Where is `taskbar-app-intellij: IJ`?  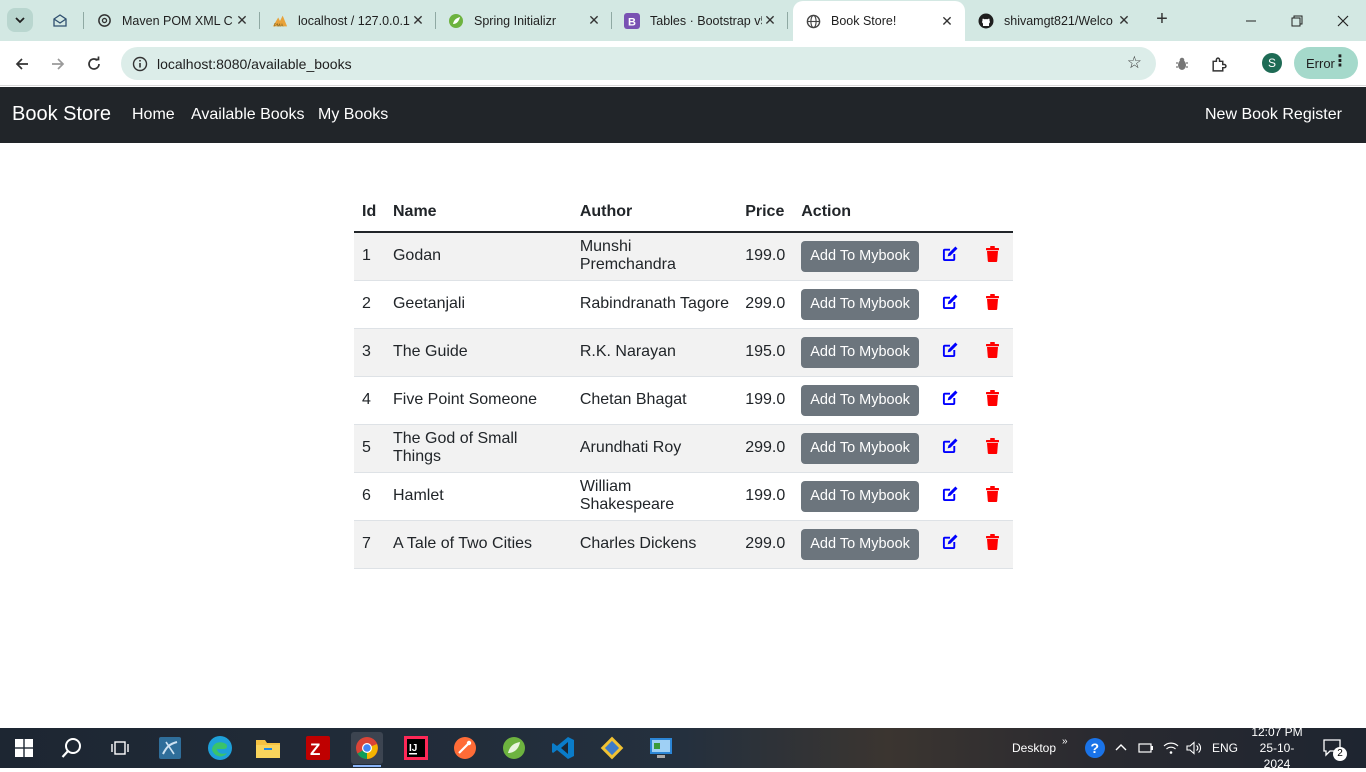
taskbar-app-intellij: IJ is located at coordinates (416, 748).